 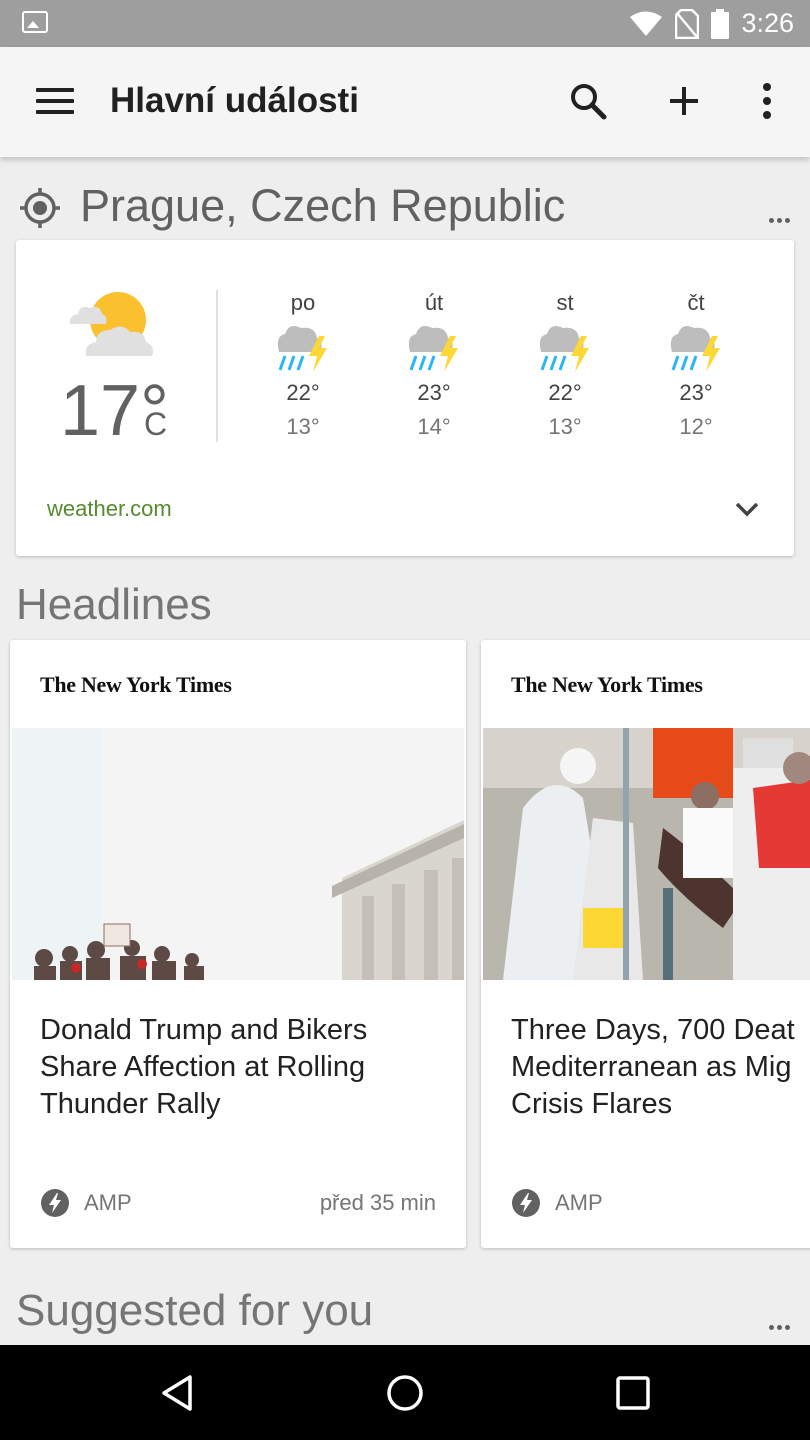 What do you see at coordinates (203, 1067) in the screenshot?
I see `article-title-line: Share Affection at Rolling` at bounding box center [203, 1067].